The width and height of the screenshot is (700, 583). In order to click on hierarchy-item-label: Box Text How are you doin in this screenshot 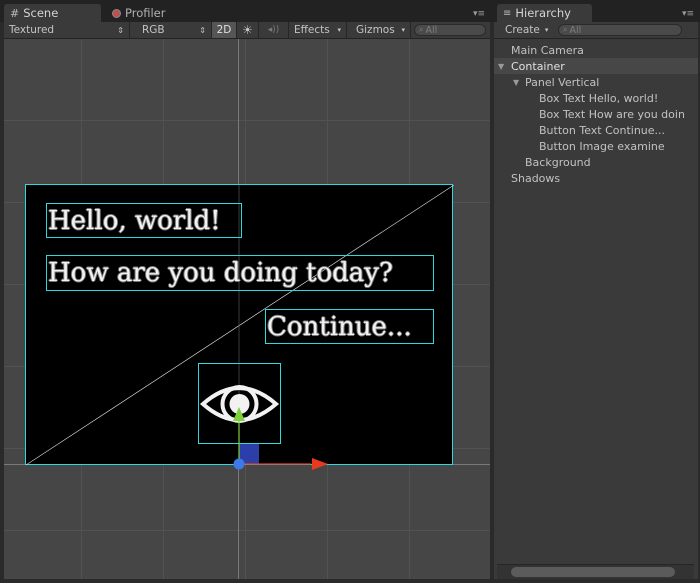, I will do `click(612, 114)`.